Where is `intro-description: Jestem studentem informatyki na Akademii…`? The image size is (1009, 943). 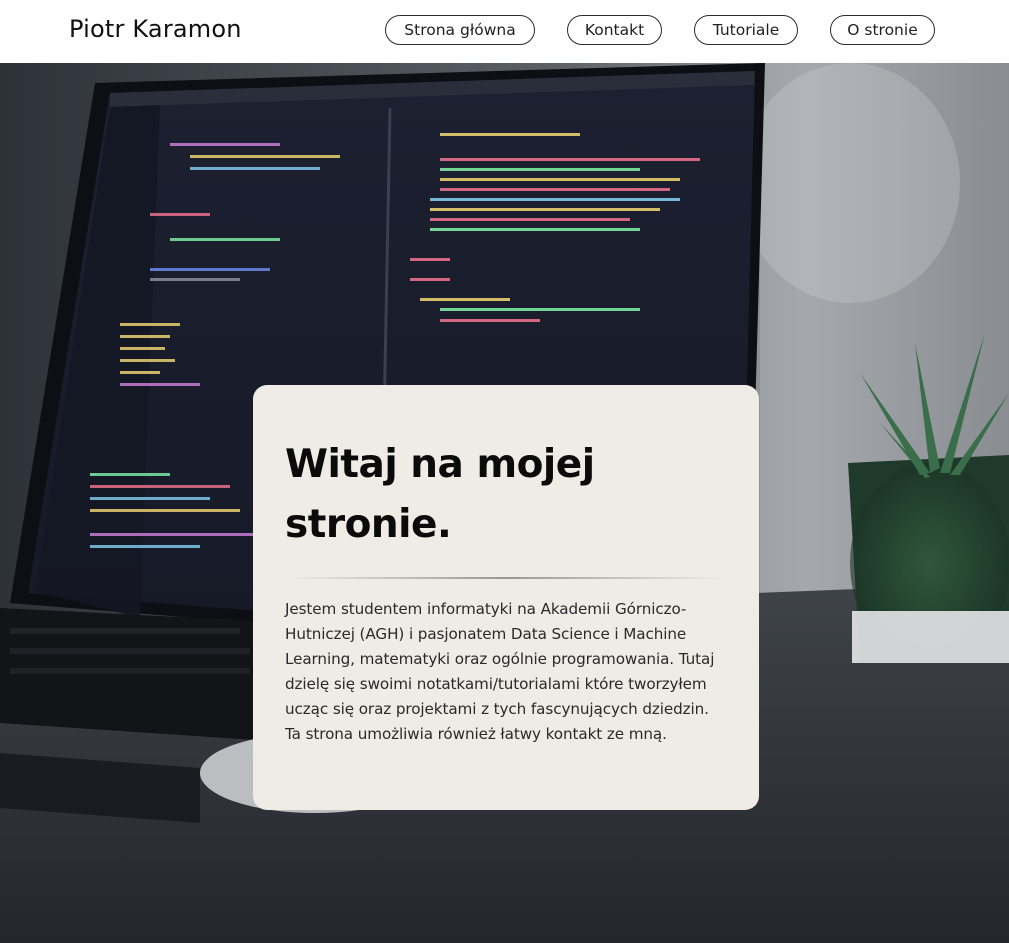
intro-description: Jestem studentem informatyki na Akademii… is located at coordinates (500, 671).